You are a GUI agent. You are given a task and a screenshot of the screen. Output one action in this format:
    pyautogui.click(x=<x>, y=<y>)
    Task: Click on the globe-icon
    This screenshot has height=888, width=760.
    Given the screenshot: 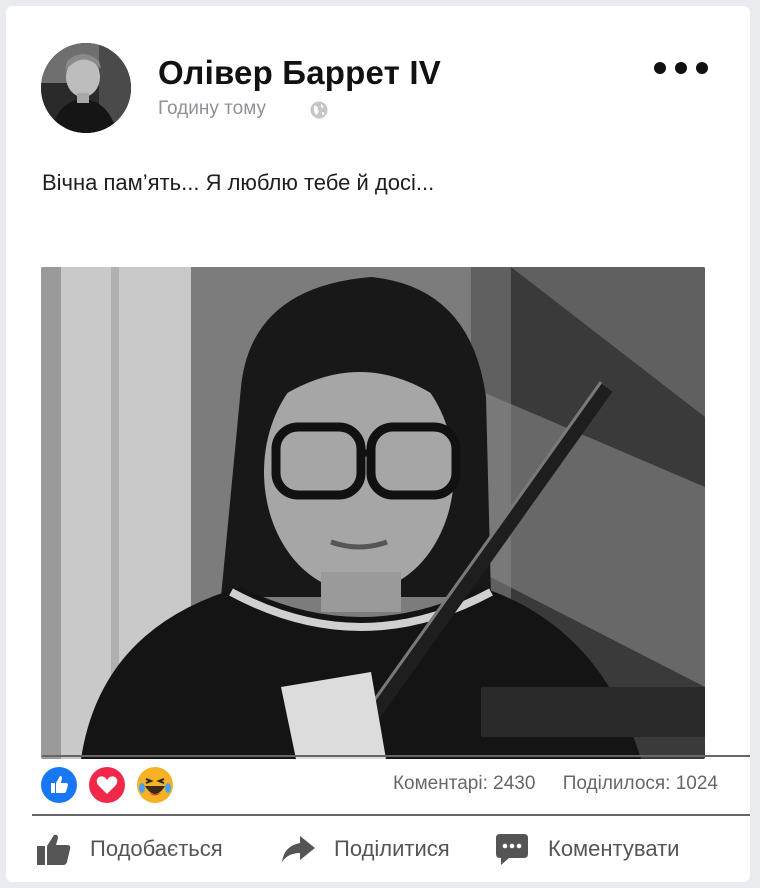 What is the action you would take?
    pyautogui.click(x=319, y=110)
    